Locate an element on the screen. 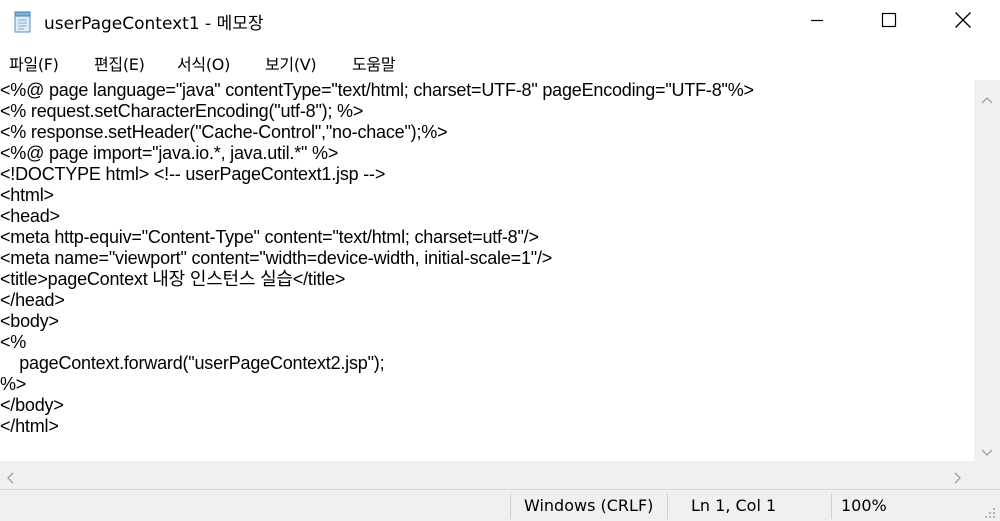 The width and height of the screenshot is (1000, 521). code-line: <title>pageContext 내장 인스턴스 실습</title> is located at coordinates (173, 279).